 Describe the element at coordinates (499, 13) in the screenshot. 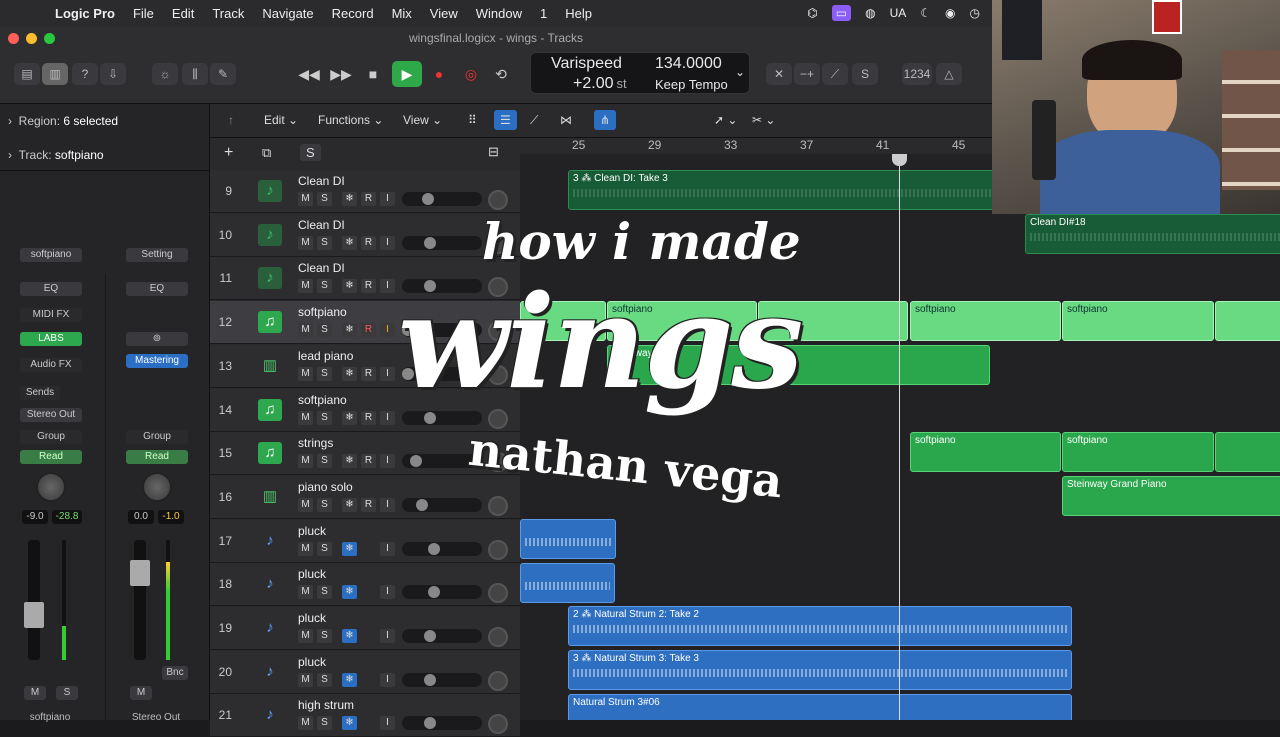

I see `menu-window: Window` at that location.